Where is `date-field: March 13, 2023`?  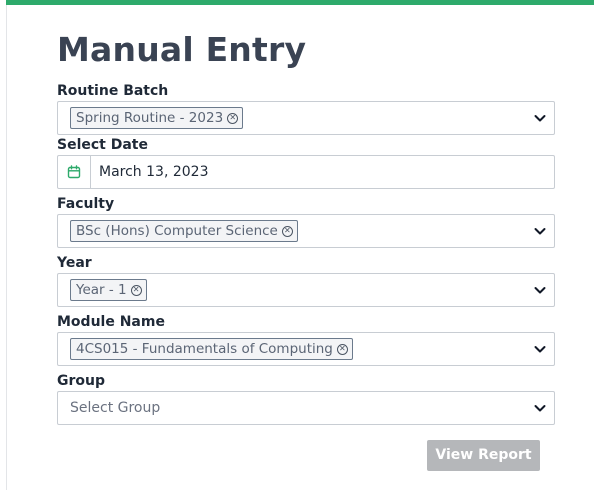
date-field: March 13, 2023 is located at coordinates (306, 172).